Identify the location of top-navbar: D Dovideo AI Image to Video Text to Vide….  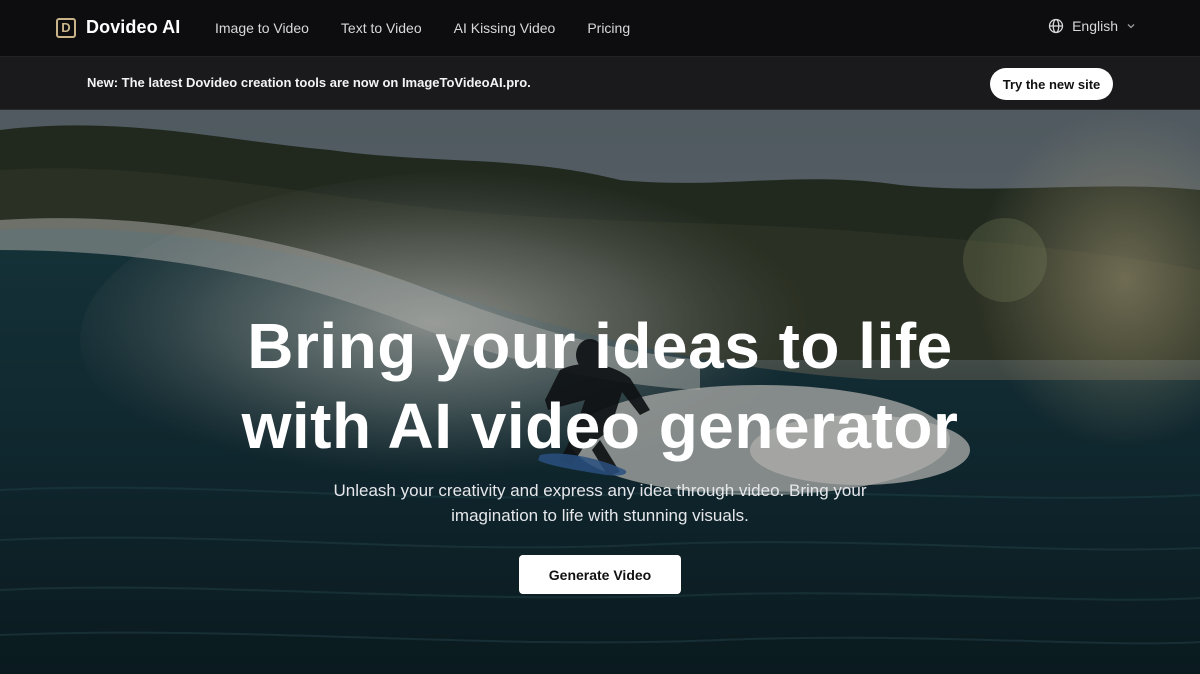
(600, 28).